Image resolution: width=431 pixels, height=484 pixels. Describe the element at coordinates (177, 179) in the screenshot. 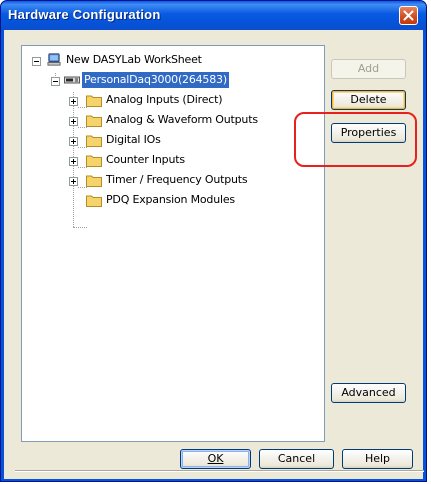

I see `tree-label: Timer / Frequency Outputs` at that location.